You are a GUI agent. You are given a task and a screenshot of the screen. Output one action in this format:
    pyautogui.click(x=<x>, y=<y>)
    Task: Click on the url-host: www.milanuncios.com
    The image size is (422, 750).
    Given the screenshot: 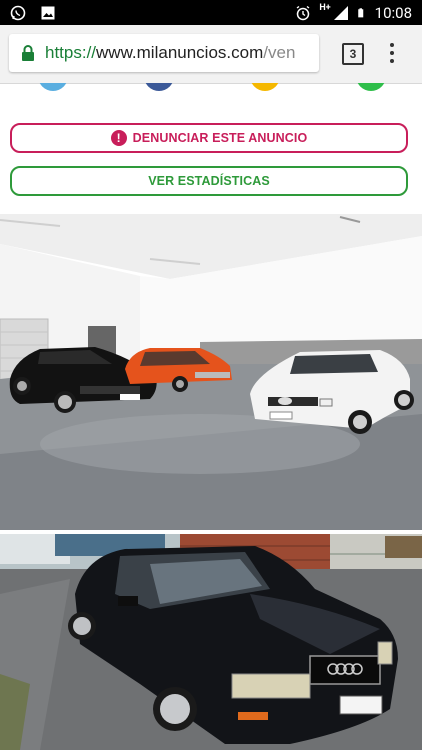 What is the action you would take?
    pyautogui.click(x=180, y=52)
    